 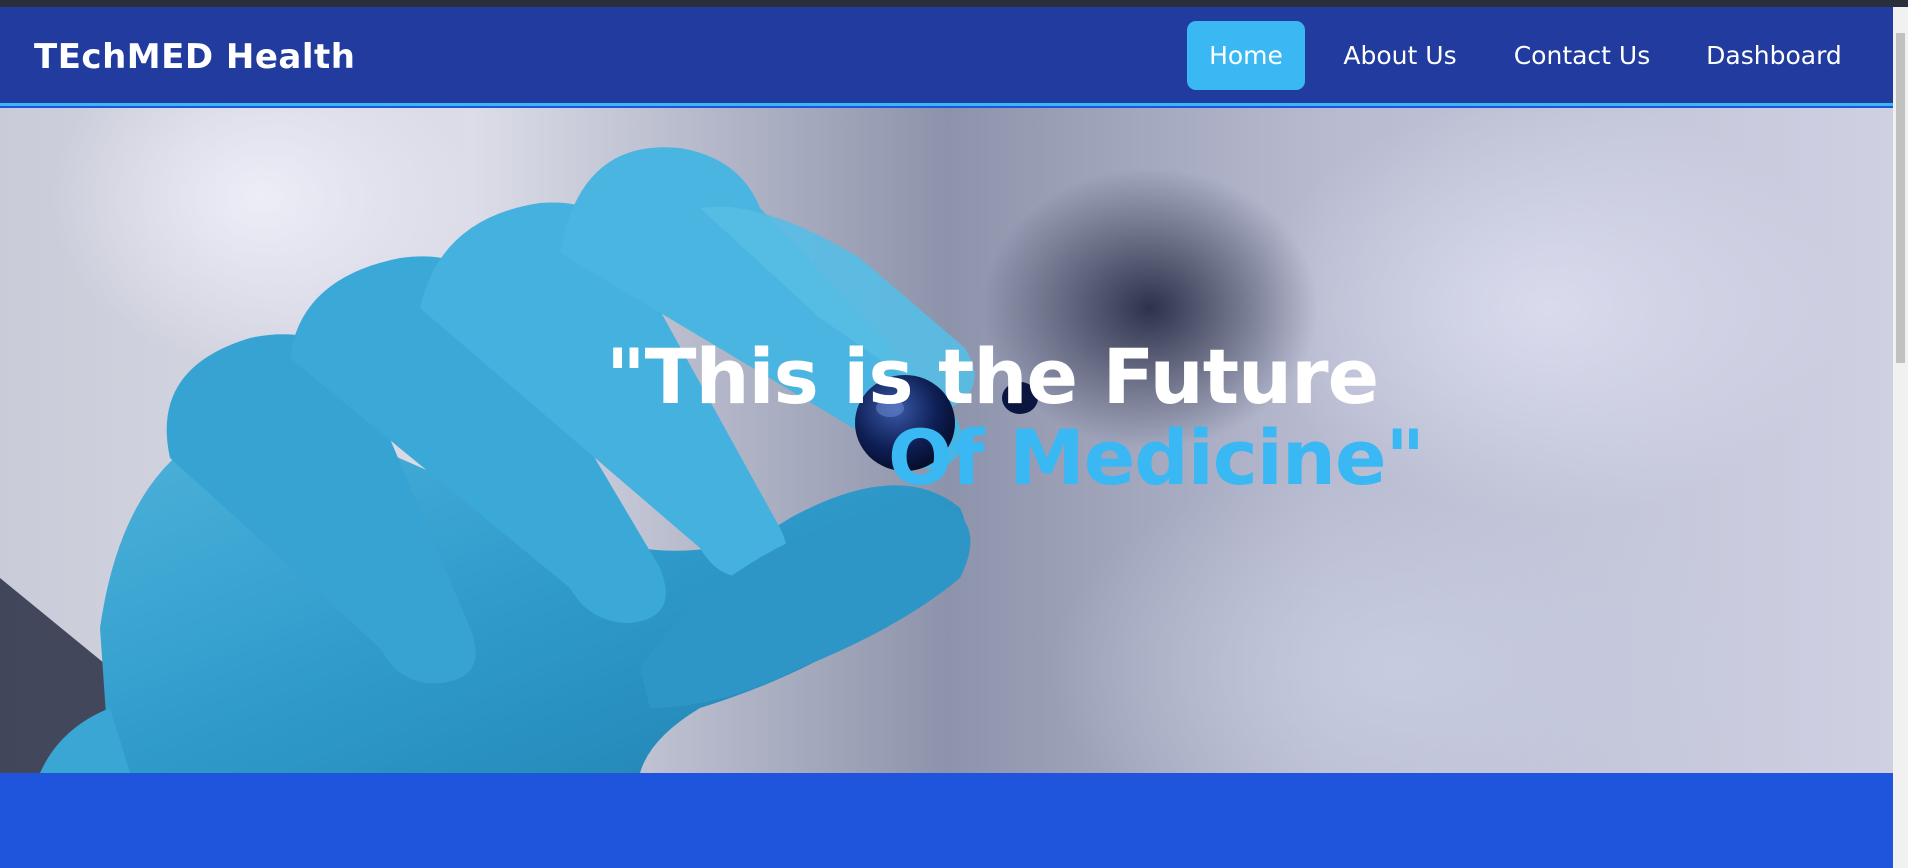 I want to click on headline-line-2: Of Medicine", so click(x=1156, y=457).